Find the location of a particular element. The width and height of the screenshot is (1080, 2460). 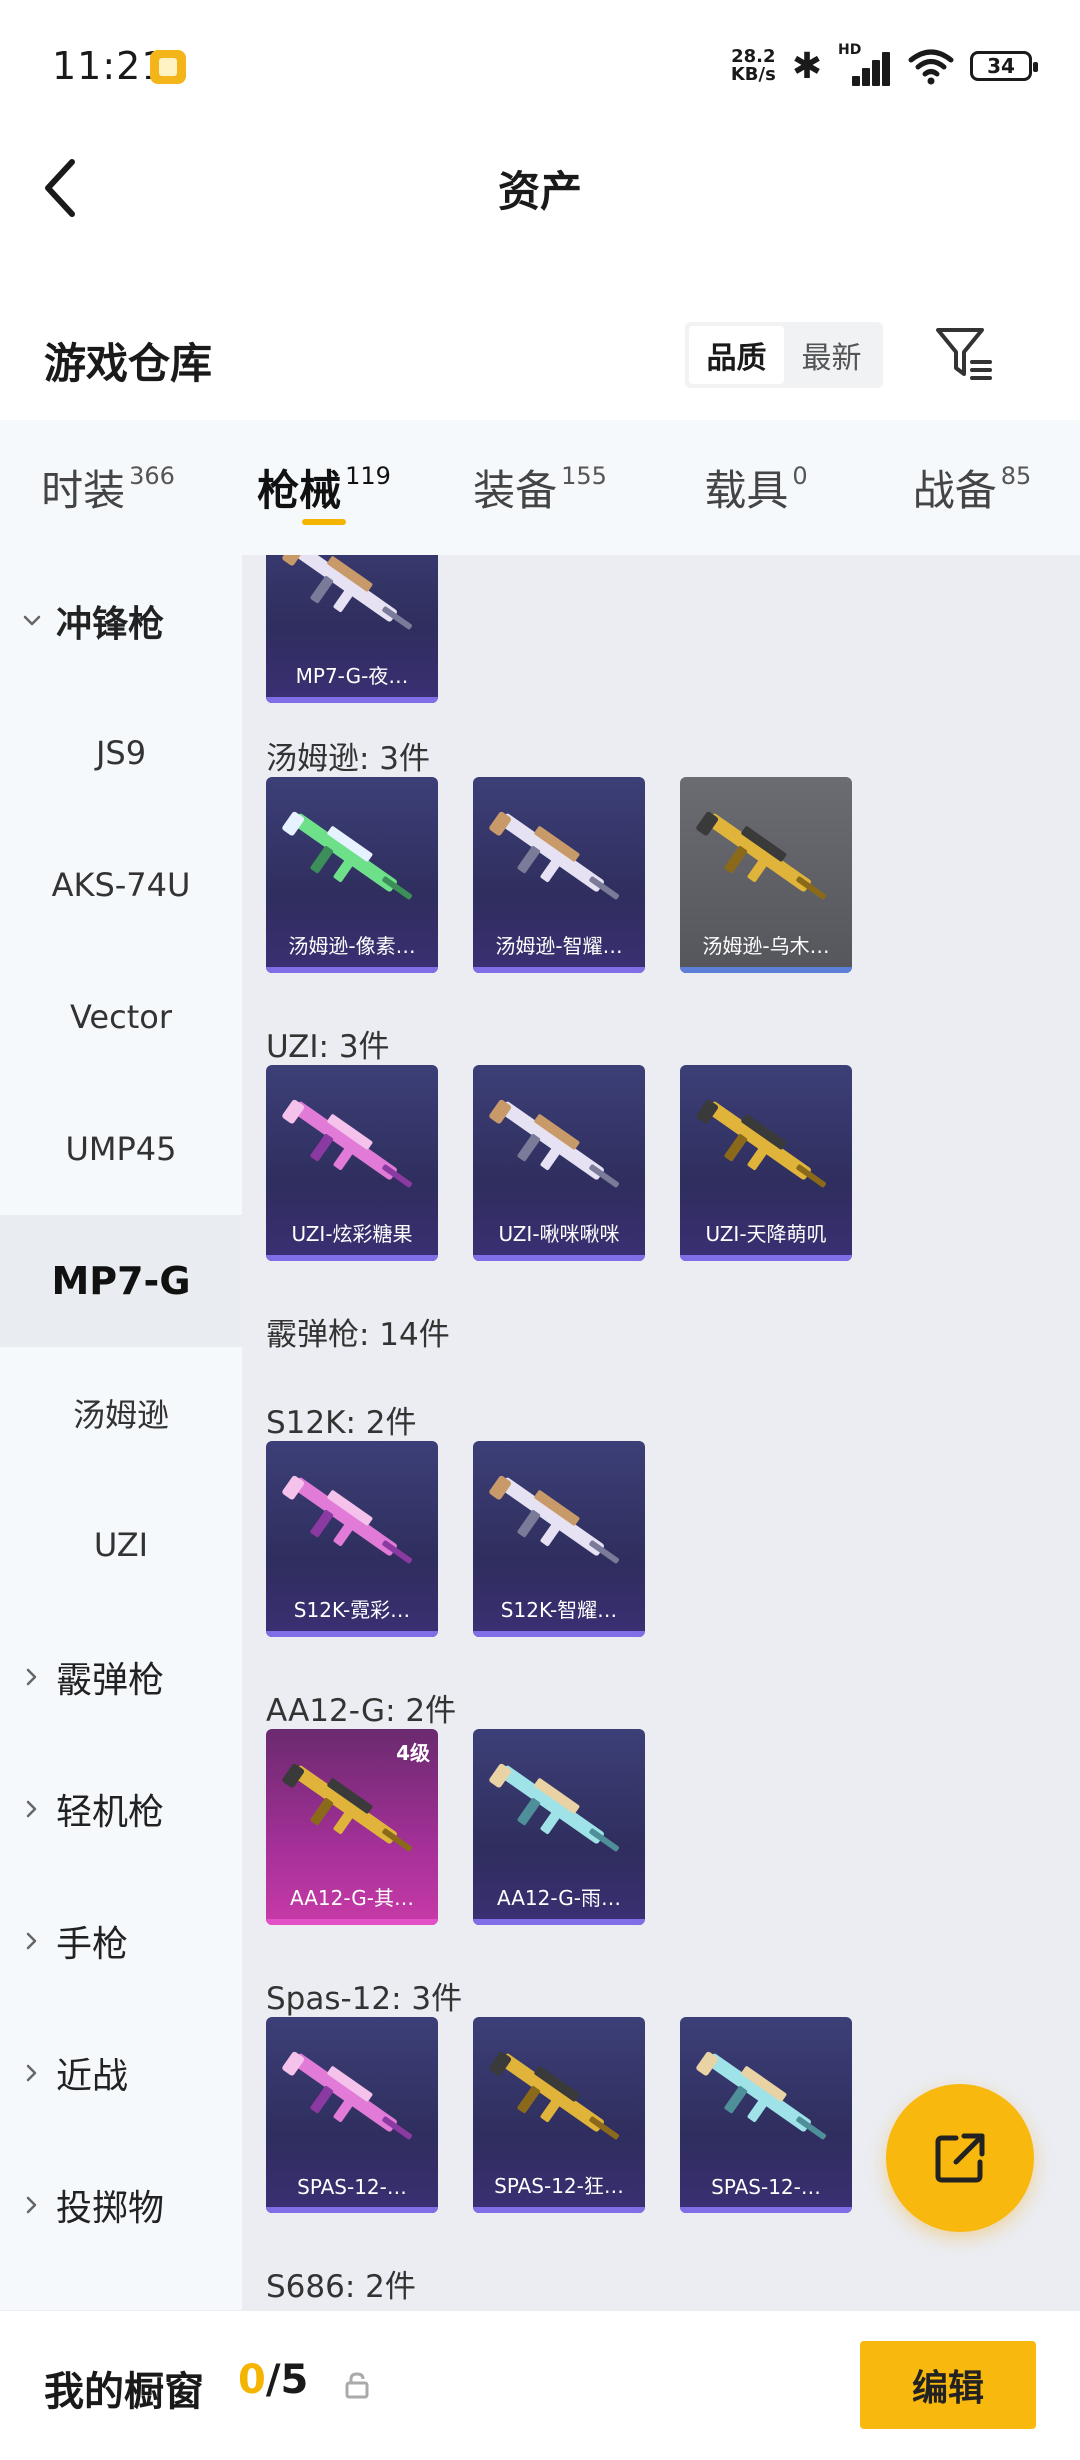

sidebar-item: MP7-G is located at coordinates (121, 1281).